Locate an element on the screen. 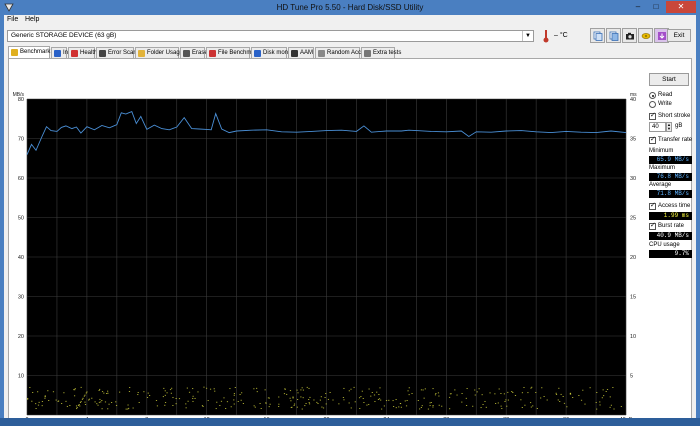 This screenshot has width=700, height=426. tab-folder-usage: Folder Usage is located at coordinates (159, 52).